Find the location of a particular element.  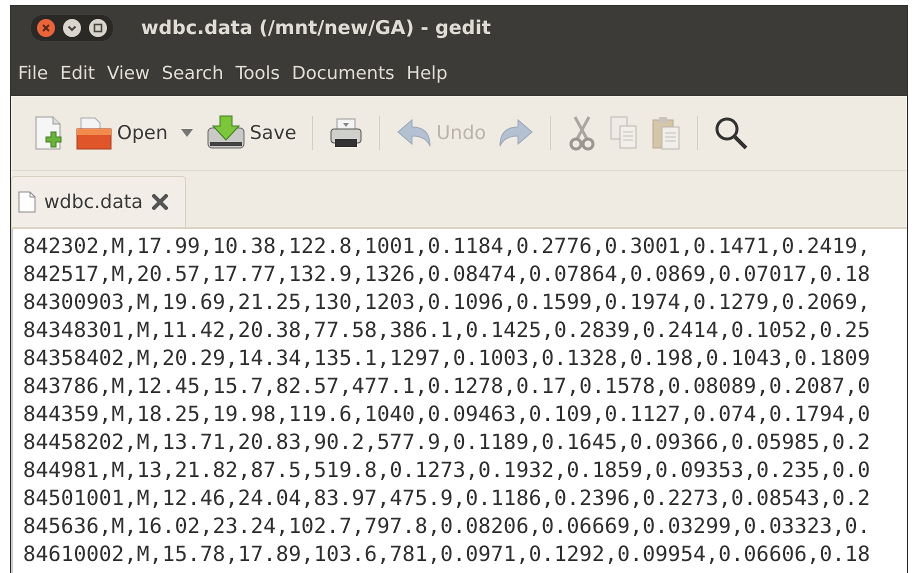

search-icon is located at coordinates (731, 133).